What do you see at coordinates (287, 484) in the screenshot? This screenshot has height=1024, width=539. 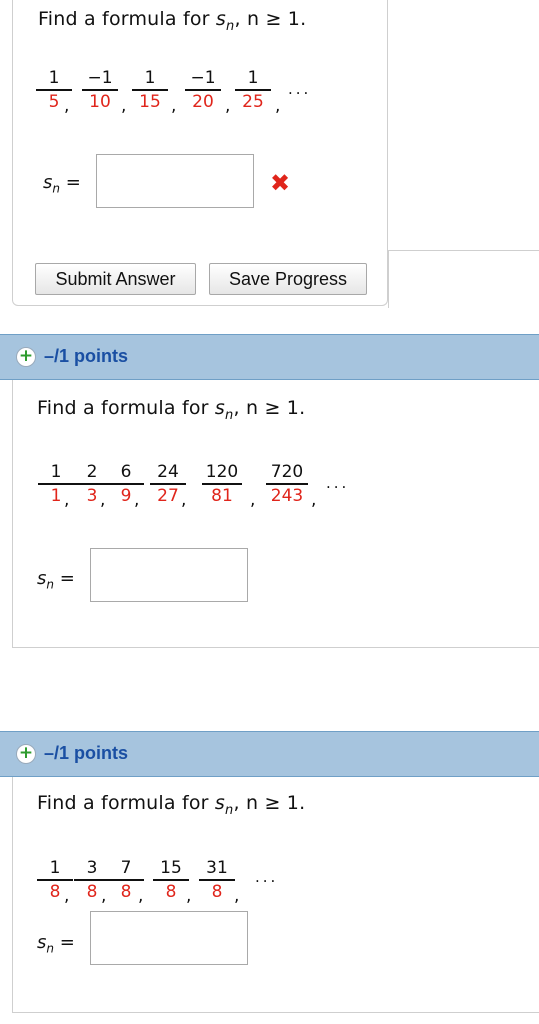 I see `sequence-term: 720 243` at bounding box center [287, 484].